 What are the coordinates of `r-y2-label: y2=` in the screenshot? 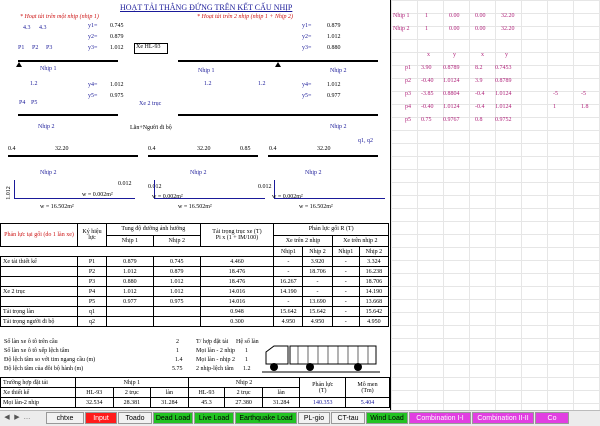 It's located at (307, 37).